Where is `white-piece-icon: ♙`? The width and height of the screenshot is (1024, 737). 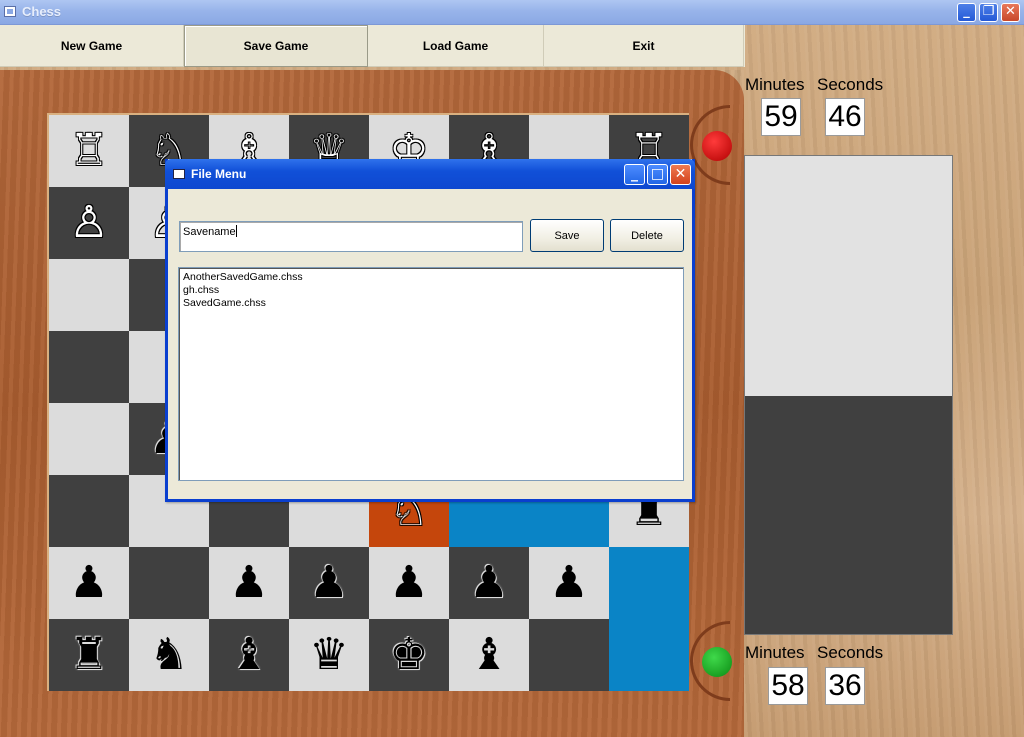 white-piece-icon: ♙ is located at coordinates (88, 223).